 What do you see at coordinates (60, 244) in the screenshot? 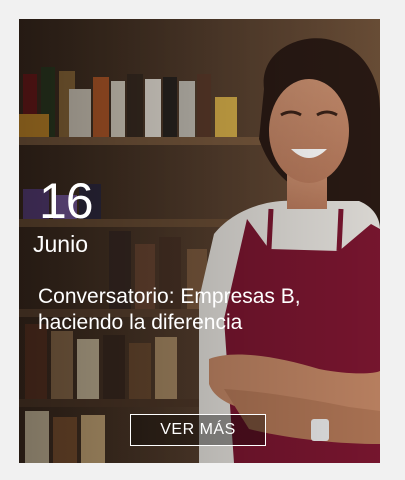
I see `event-month: Junio` at bounding box center [60, 244].